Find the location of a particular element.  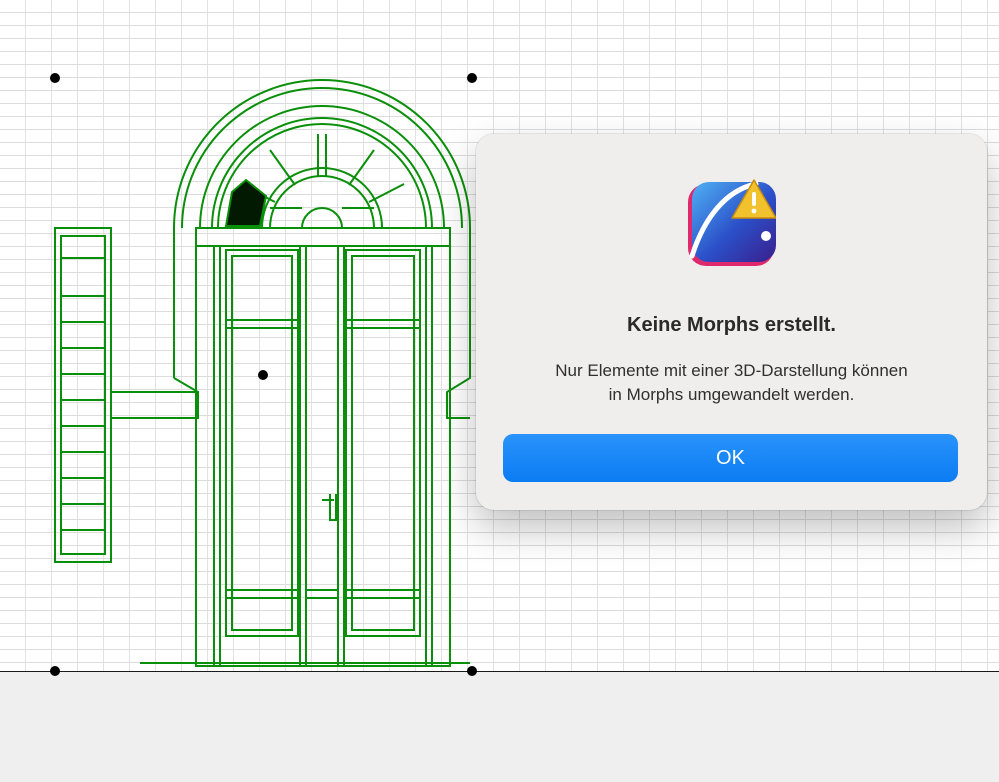

app-warning-icon is located at coordinates (732, 222).